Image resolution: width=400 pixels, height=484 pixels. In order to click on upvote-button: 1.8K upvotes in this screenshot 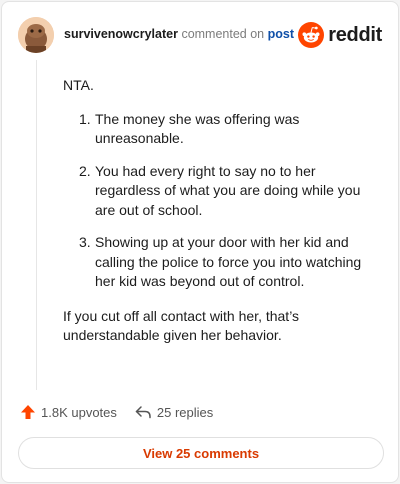, I will do `click(68, 412)`.